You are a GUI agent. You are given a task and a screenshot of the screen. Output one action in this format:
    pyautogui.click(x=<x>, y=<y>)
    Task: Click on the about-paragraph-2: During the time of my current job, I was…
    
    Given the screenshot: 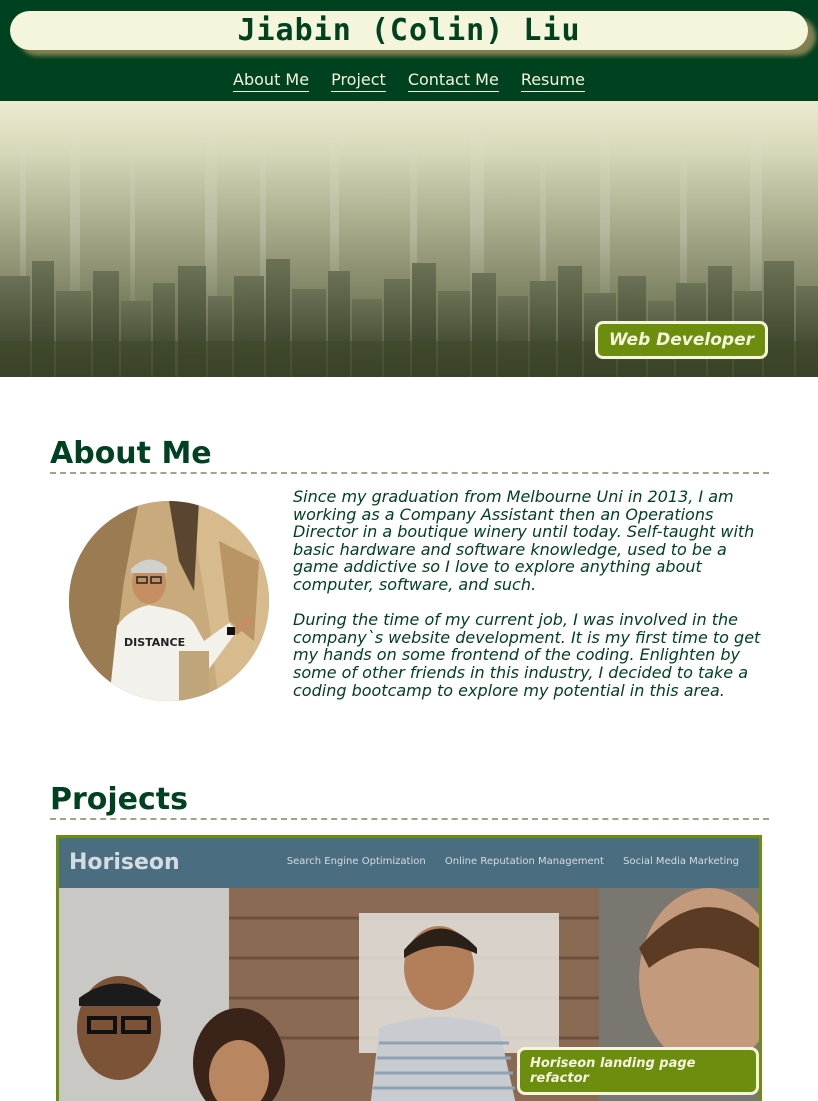 What is the action you would take?
    pyautogui.click(x=527, y=655)
    